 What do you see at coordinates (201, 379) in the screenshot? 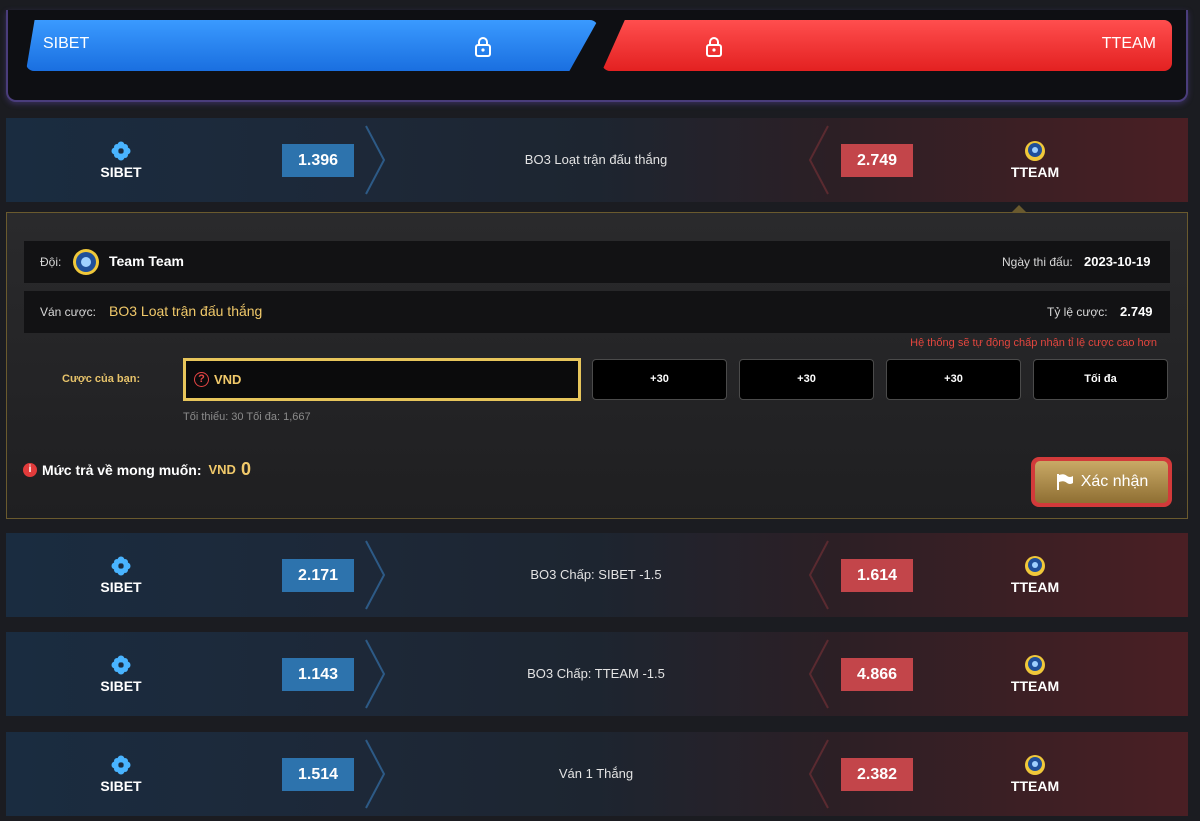
I see `question-icon: ?` at bounding box center [201, 379].